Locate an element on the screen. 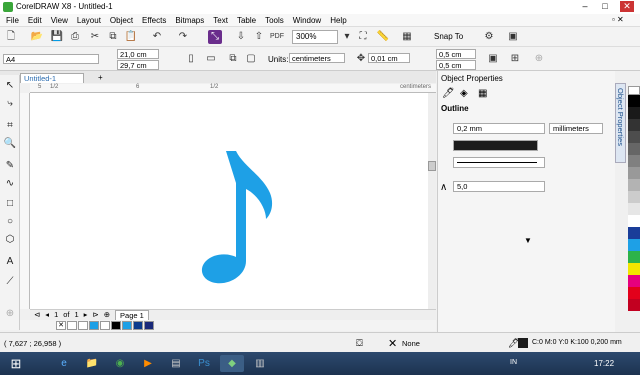 This screenshot has width=640, height=375. copy-icon: ⧉ is located at coordinates (113, 37).